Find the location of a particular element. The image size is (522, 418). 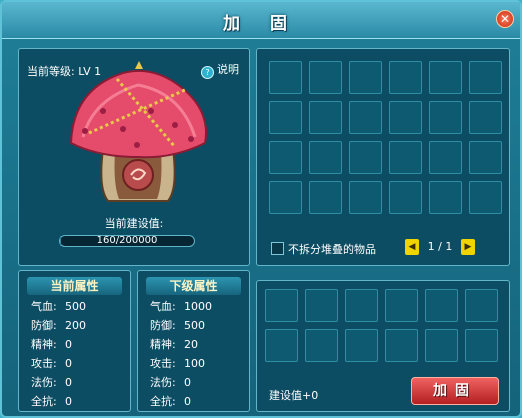

no-split-label: 不拆分堆叠的物品 is located at coordinates (332, 249).